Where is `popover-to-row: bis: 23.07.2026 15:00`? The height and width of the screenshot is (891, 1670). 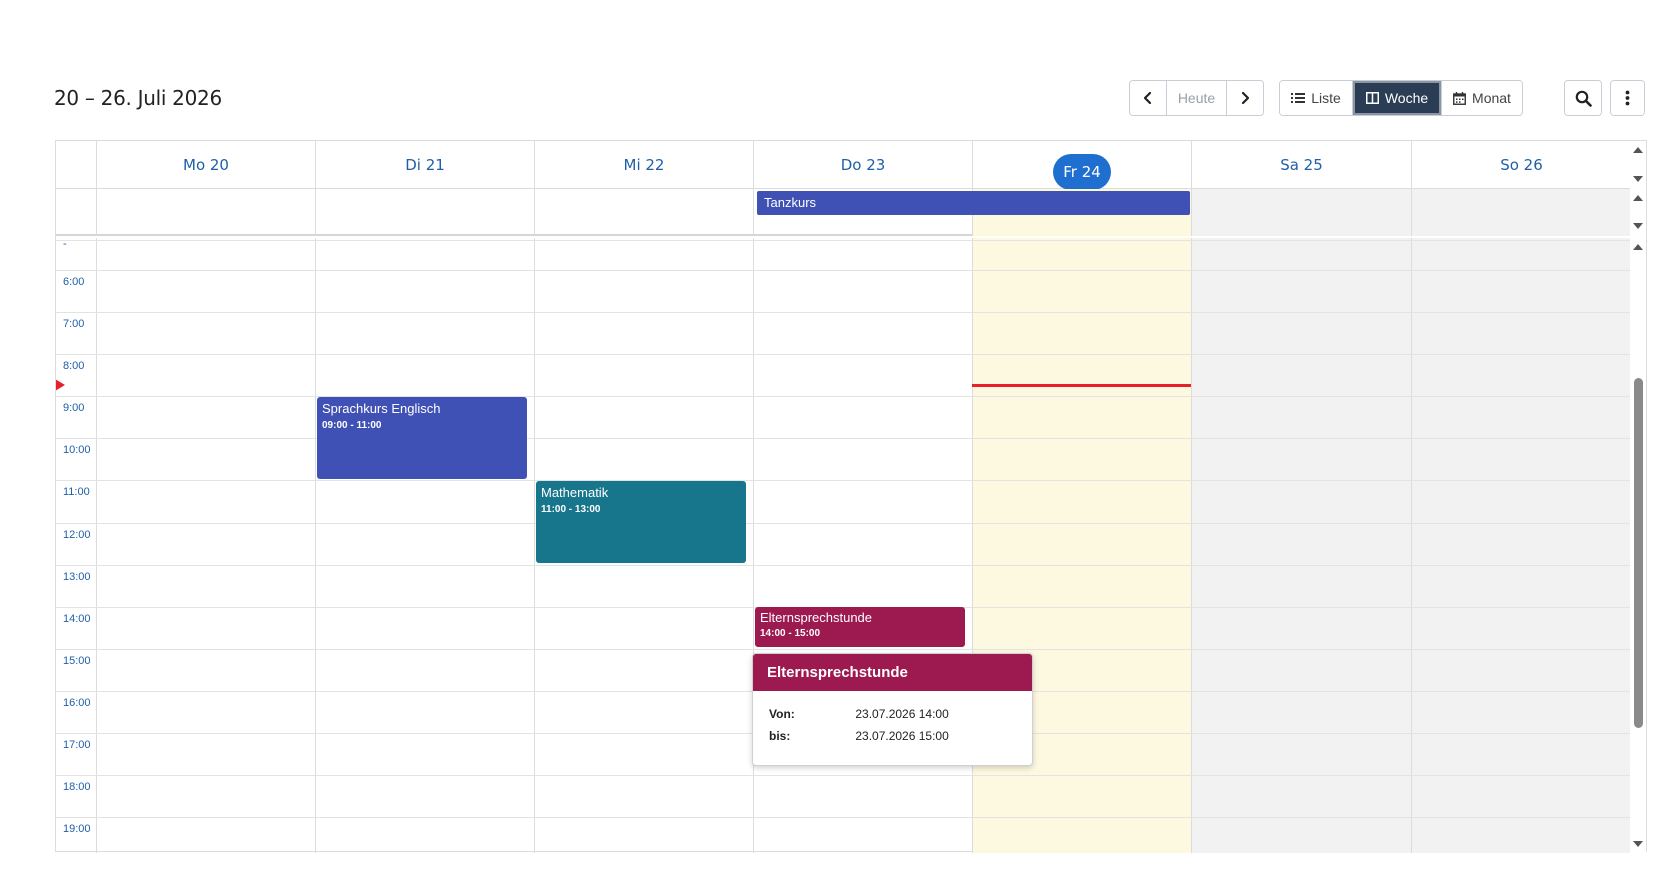
popover-to-row: bis: 23.07.2026 15:00 is located at coordinates (859, 736).